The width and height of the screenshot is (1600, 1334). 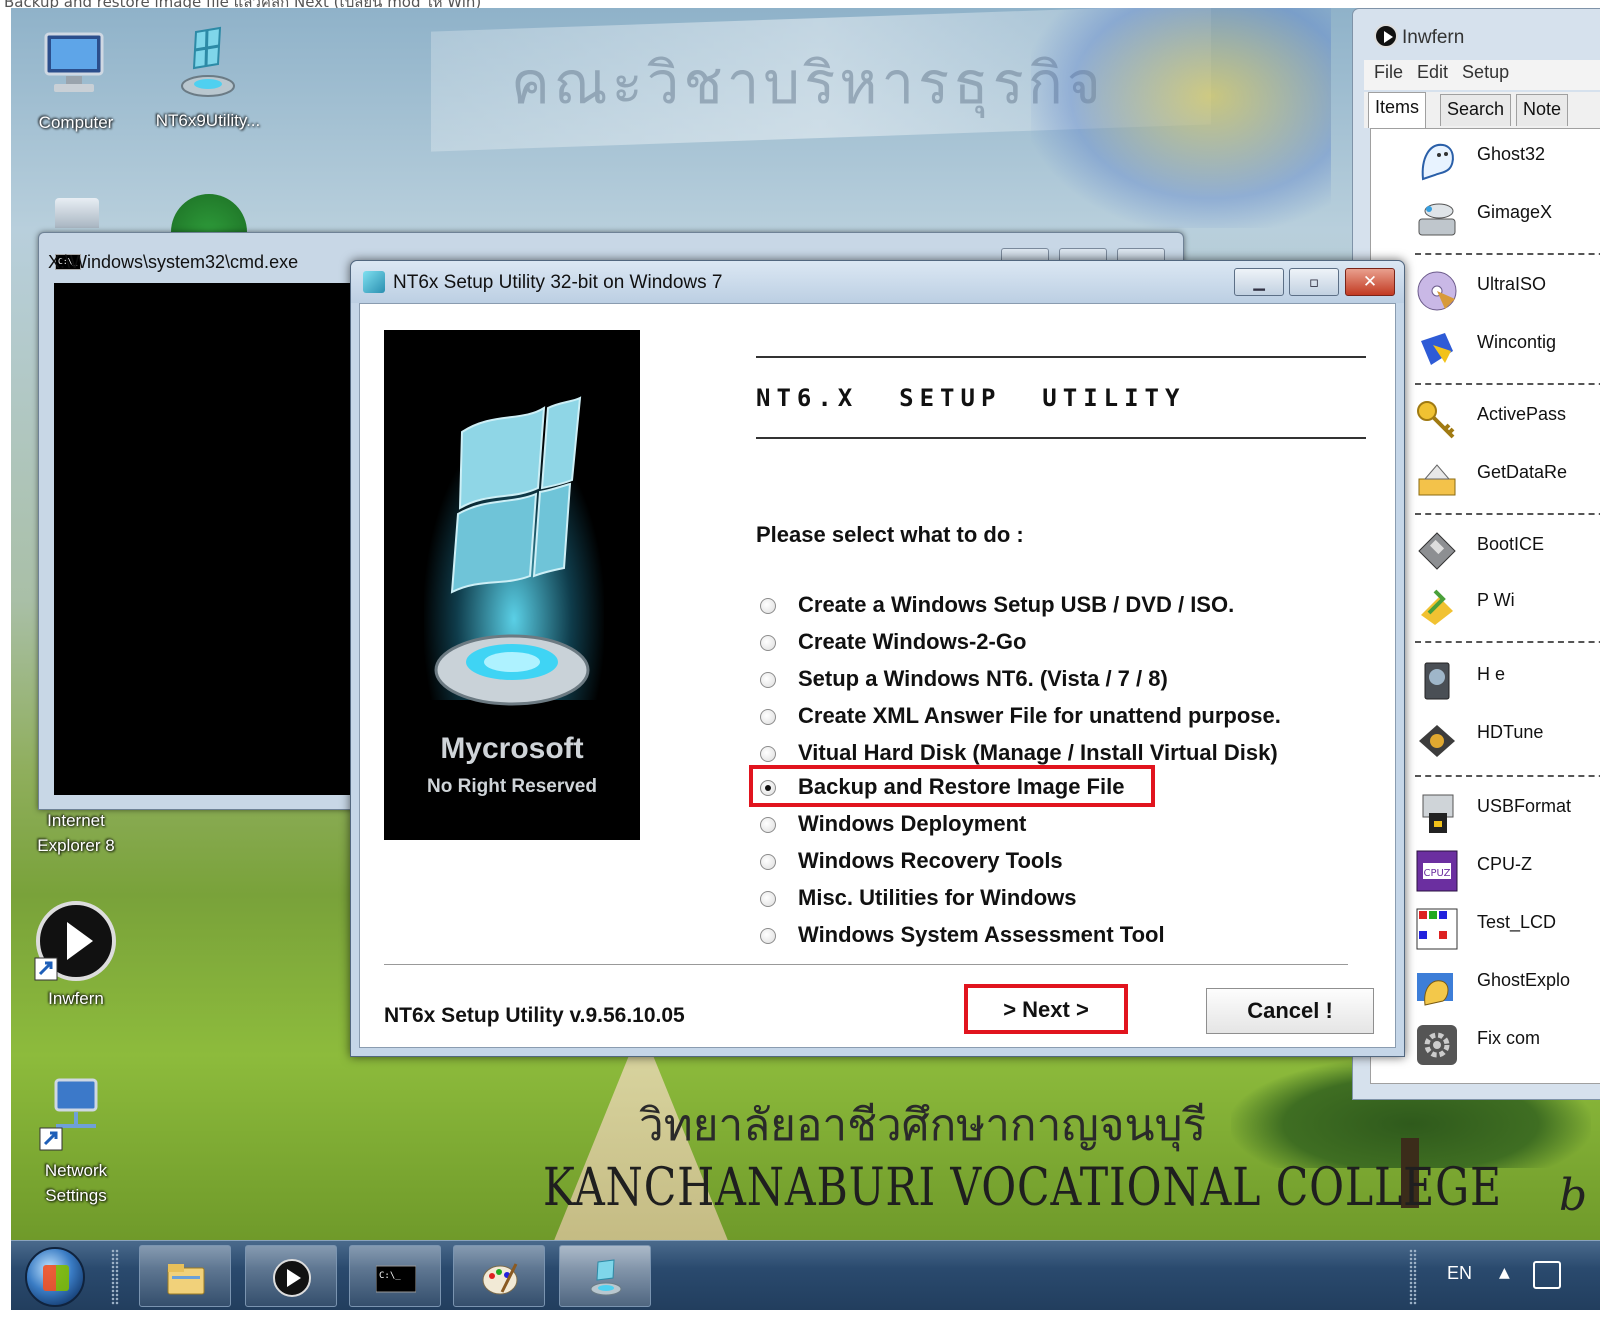 I want to click on taskbar-explorer-button, so click(x=185, y=1276).